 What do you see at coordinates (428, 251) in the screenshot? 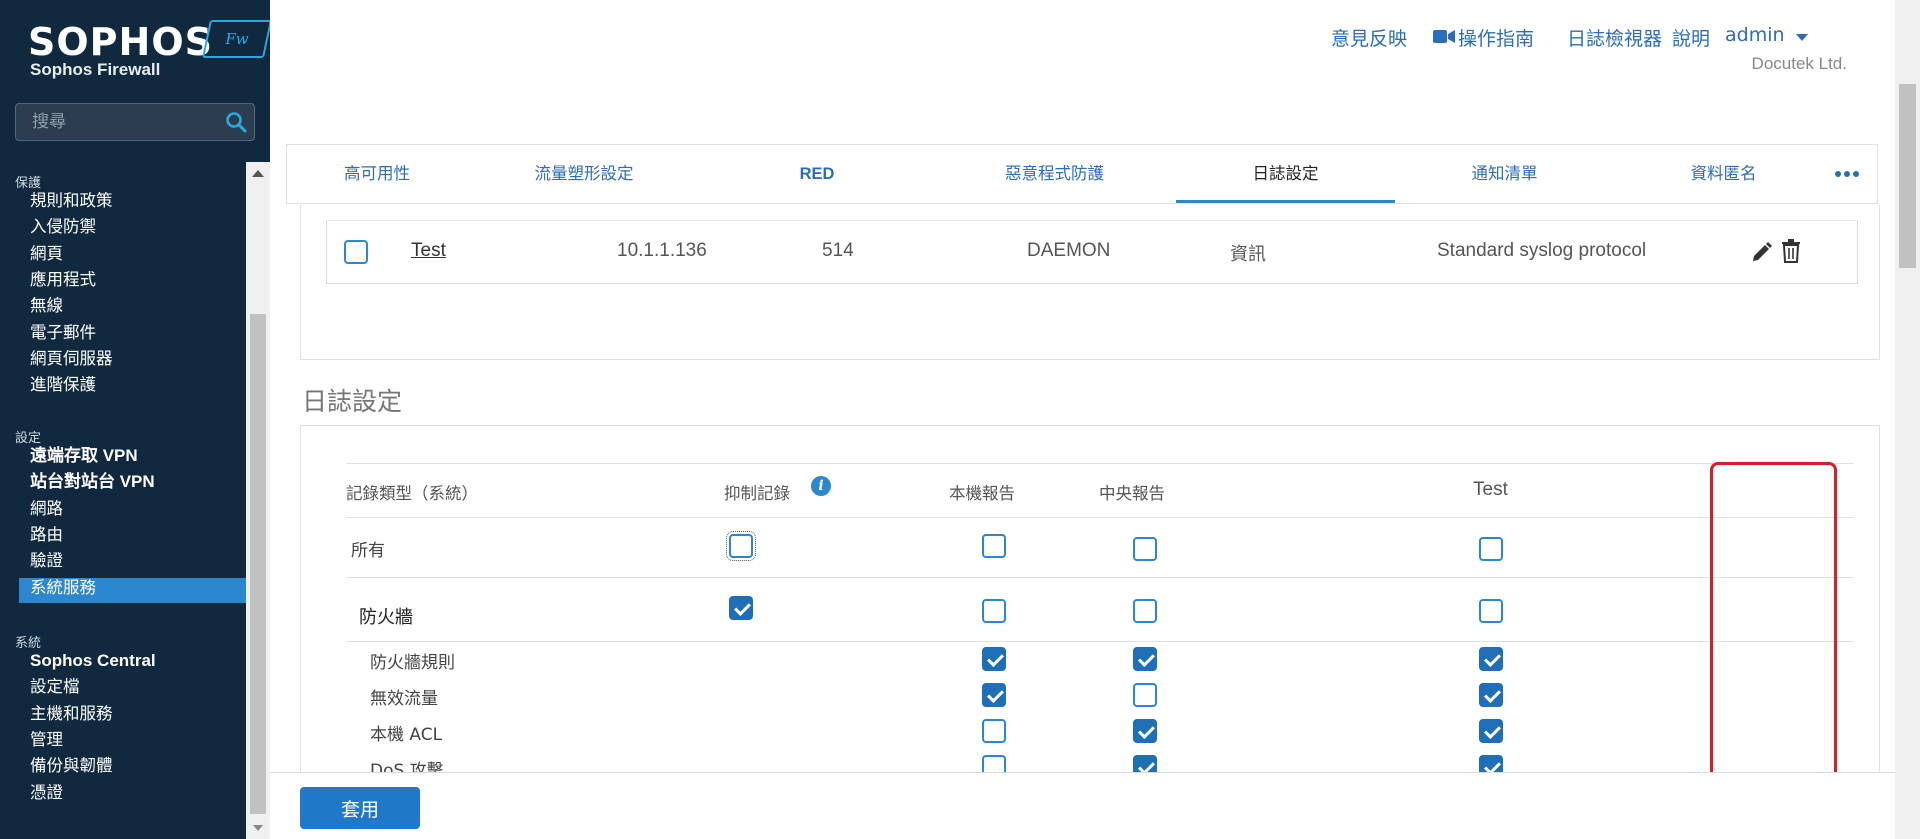
I see `syslog-server-name-link: Test` at bounding box center [428, 251].